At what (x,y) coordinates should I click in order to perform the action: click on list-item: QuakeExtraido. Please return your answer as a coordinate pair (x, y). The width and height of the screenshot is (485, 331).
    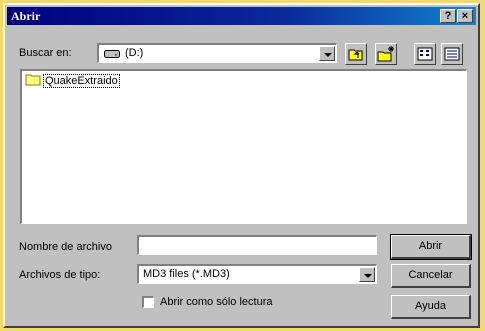
    Looking at the image, I should click on (72, 81).